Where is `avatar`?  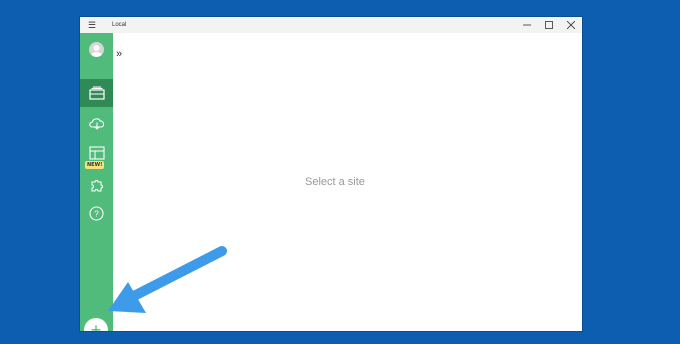
avatar is located at coordinates (96, 49).